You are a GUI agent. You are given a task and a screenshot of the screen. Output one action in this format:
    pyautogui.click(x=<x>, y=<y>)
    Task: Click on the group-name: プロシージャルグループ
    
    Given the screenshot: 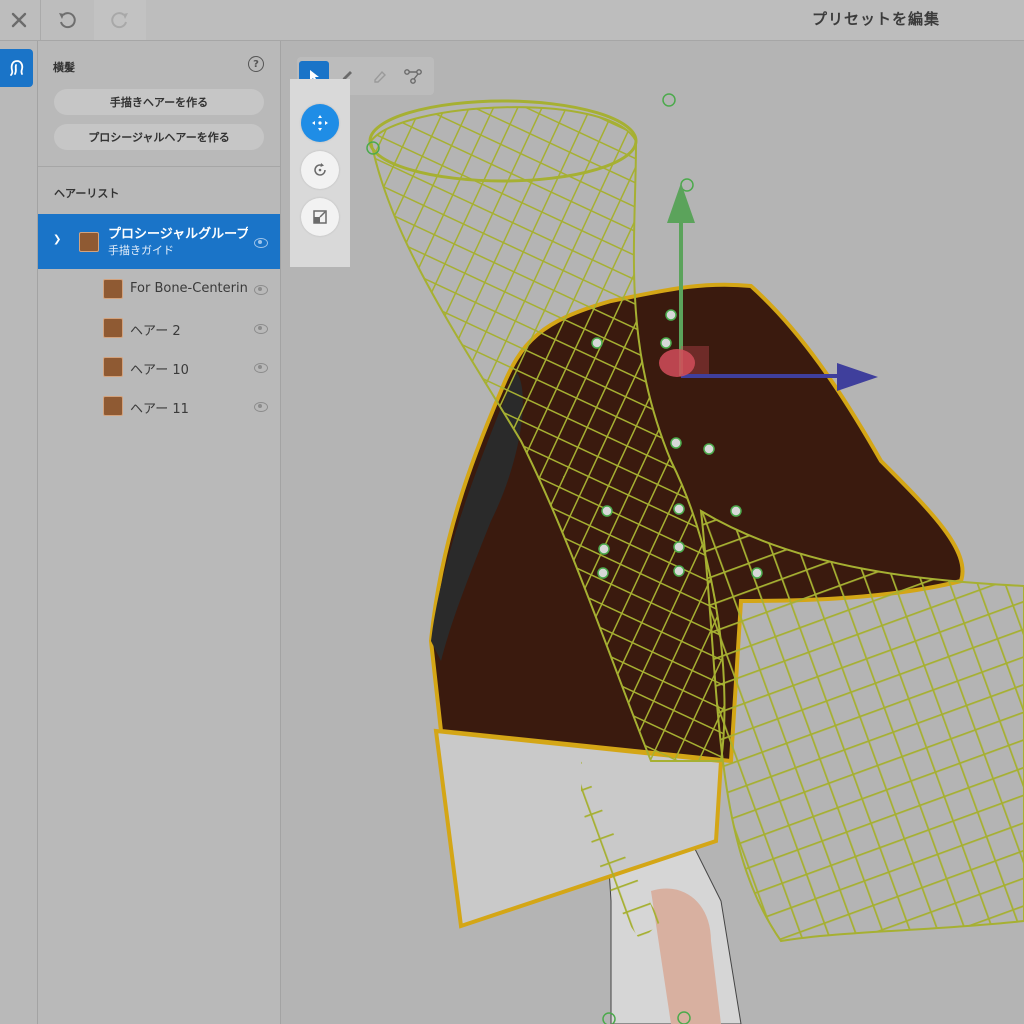 What is the action you would take?
    pyautogui.click(x=178, y=234)
    